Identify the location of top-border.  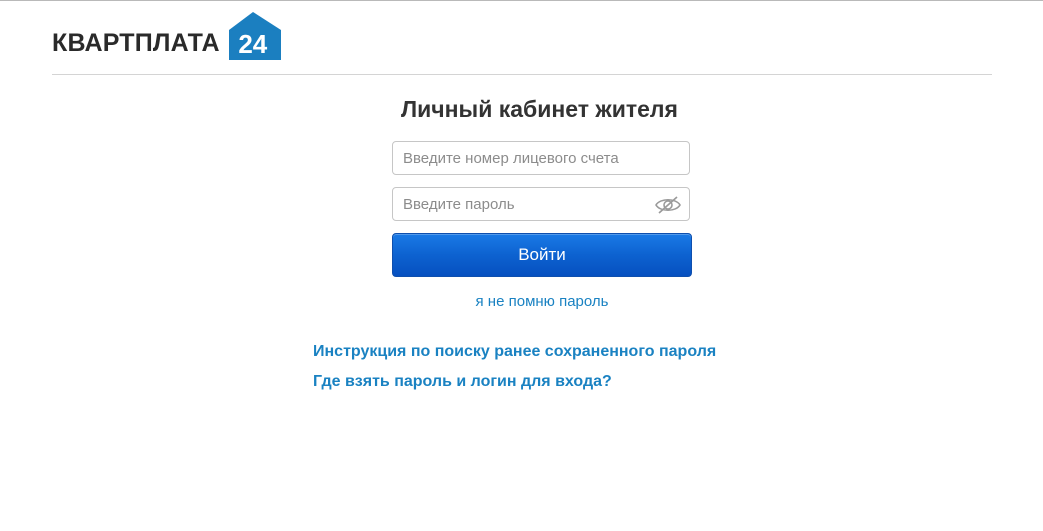
(521, 0).